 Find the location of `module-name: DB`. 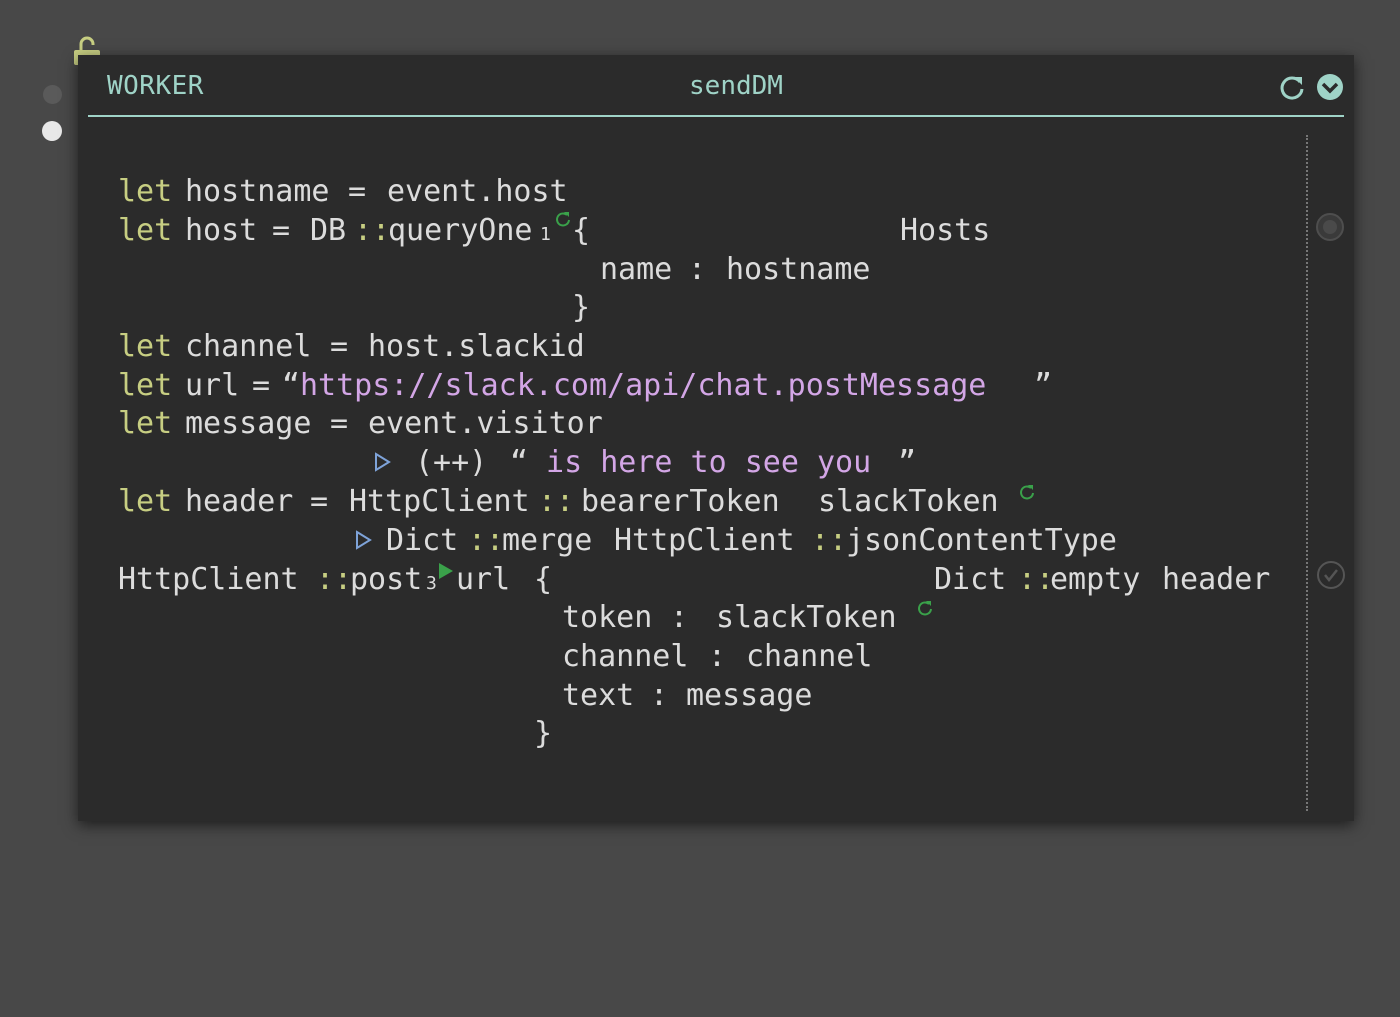

module-name: DB is located at coordinates (328, 231).